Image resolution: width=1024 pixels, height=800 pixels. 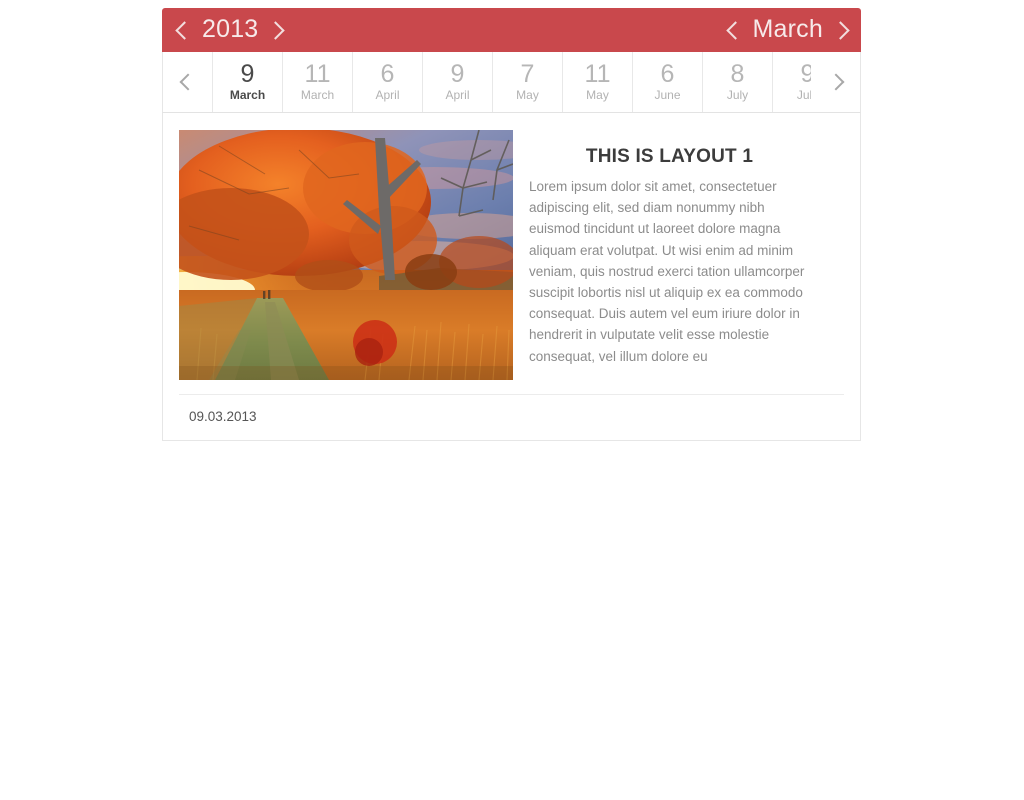 I want to click on date-strip-prev-button, so click(x=187, y=82).